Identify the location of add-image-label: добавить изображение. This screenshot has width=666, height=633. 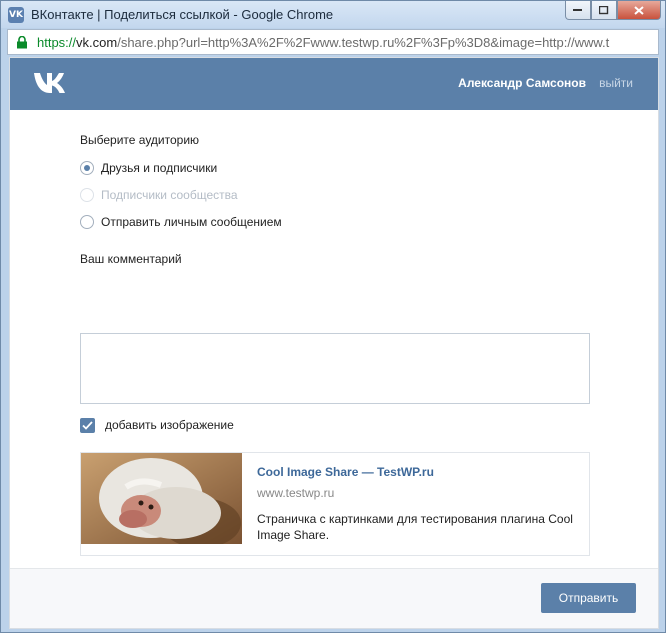
(169, 425).